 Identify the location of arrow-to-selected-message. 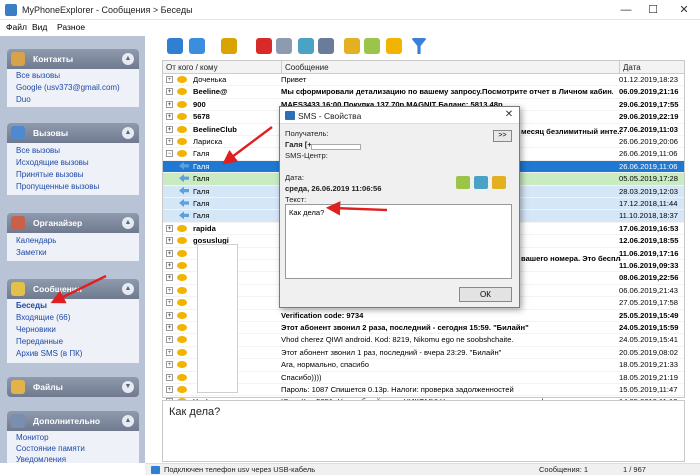
(247, 145).